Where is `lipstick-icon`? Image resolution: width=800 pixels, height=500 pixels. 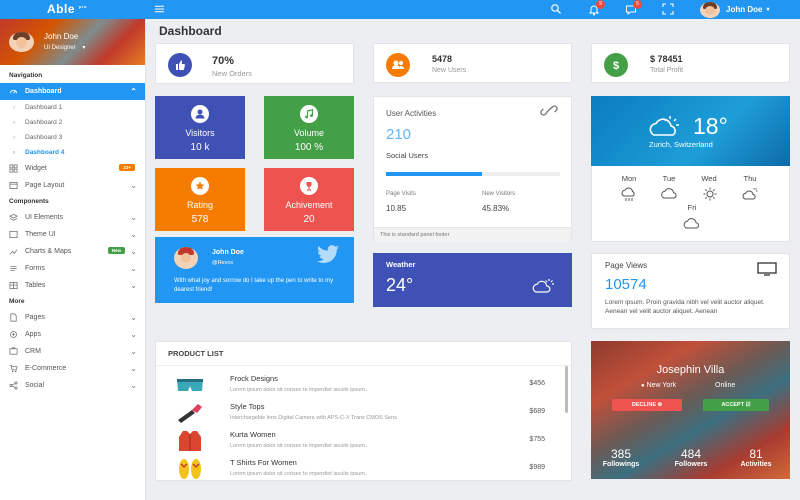
lipstick-icon is located at coordinates (190, 413).